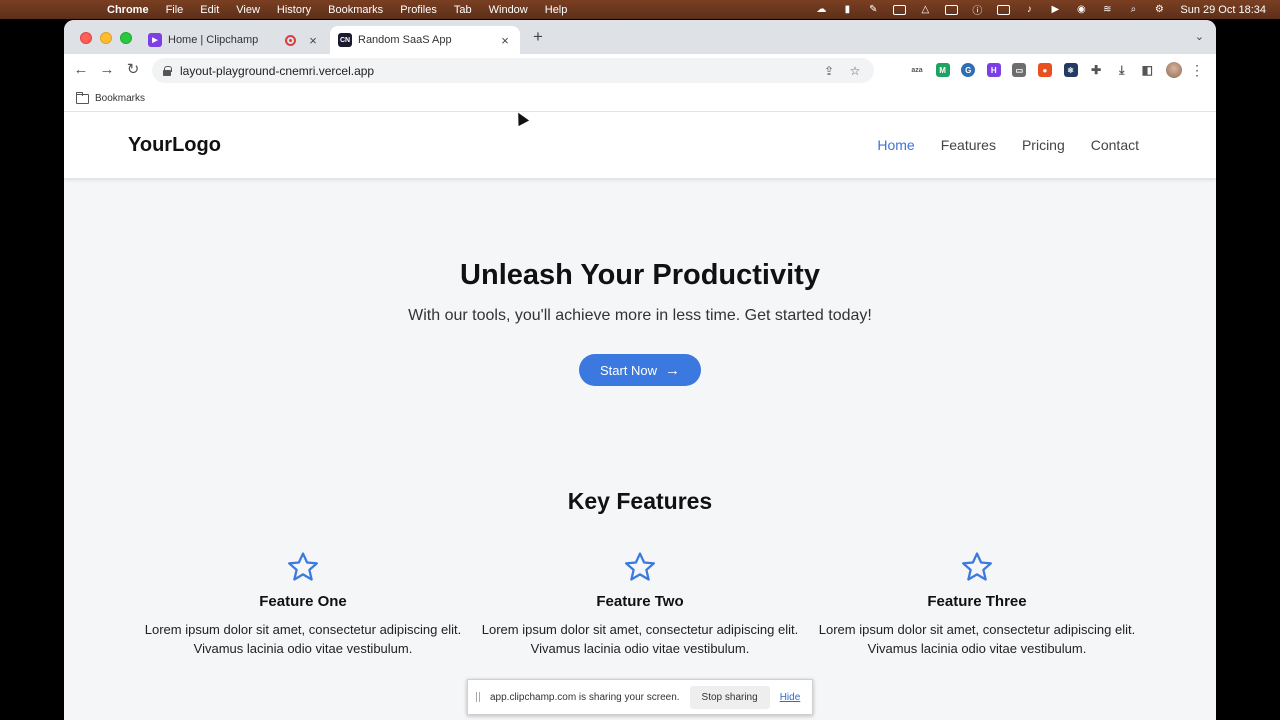 This screenshot has width=1280, height=720. Describe the element at coordinates (847, 10) in the screenshot. I see `acrobat-icon: ▮` at that location.